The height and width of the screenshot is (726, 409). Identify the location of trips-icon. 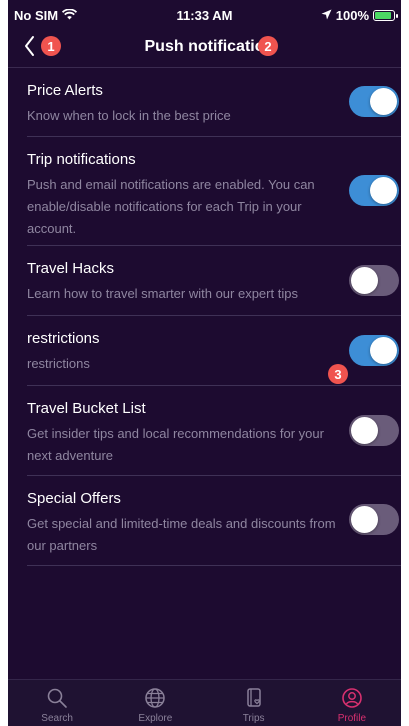
(253, 697).